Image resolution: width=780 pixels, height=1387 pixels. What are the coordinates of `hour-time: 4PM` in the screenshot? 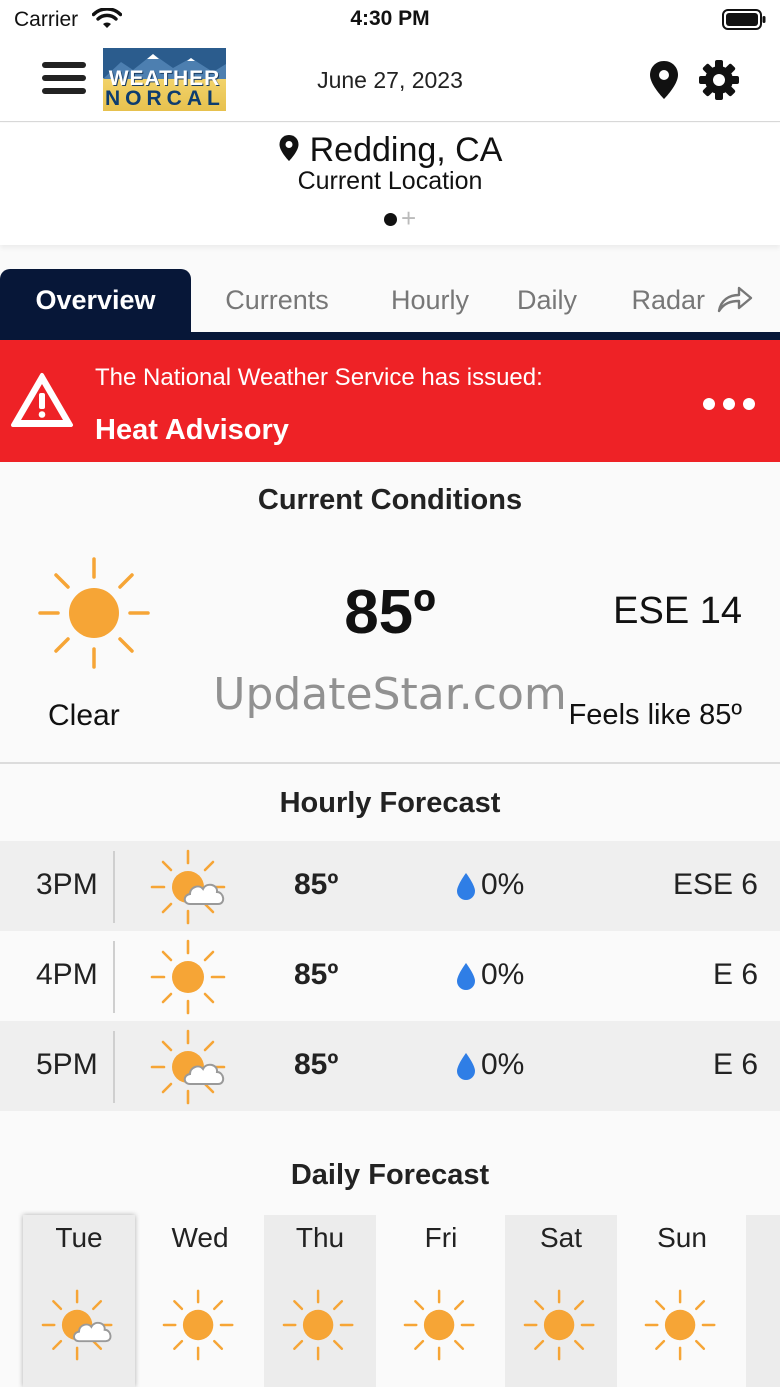 It's located at (67, 974).